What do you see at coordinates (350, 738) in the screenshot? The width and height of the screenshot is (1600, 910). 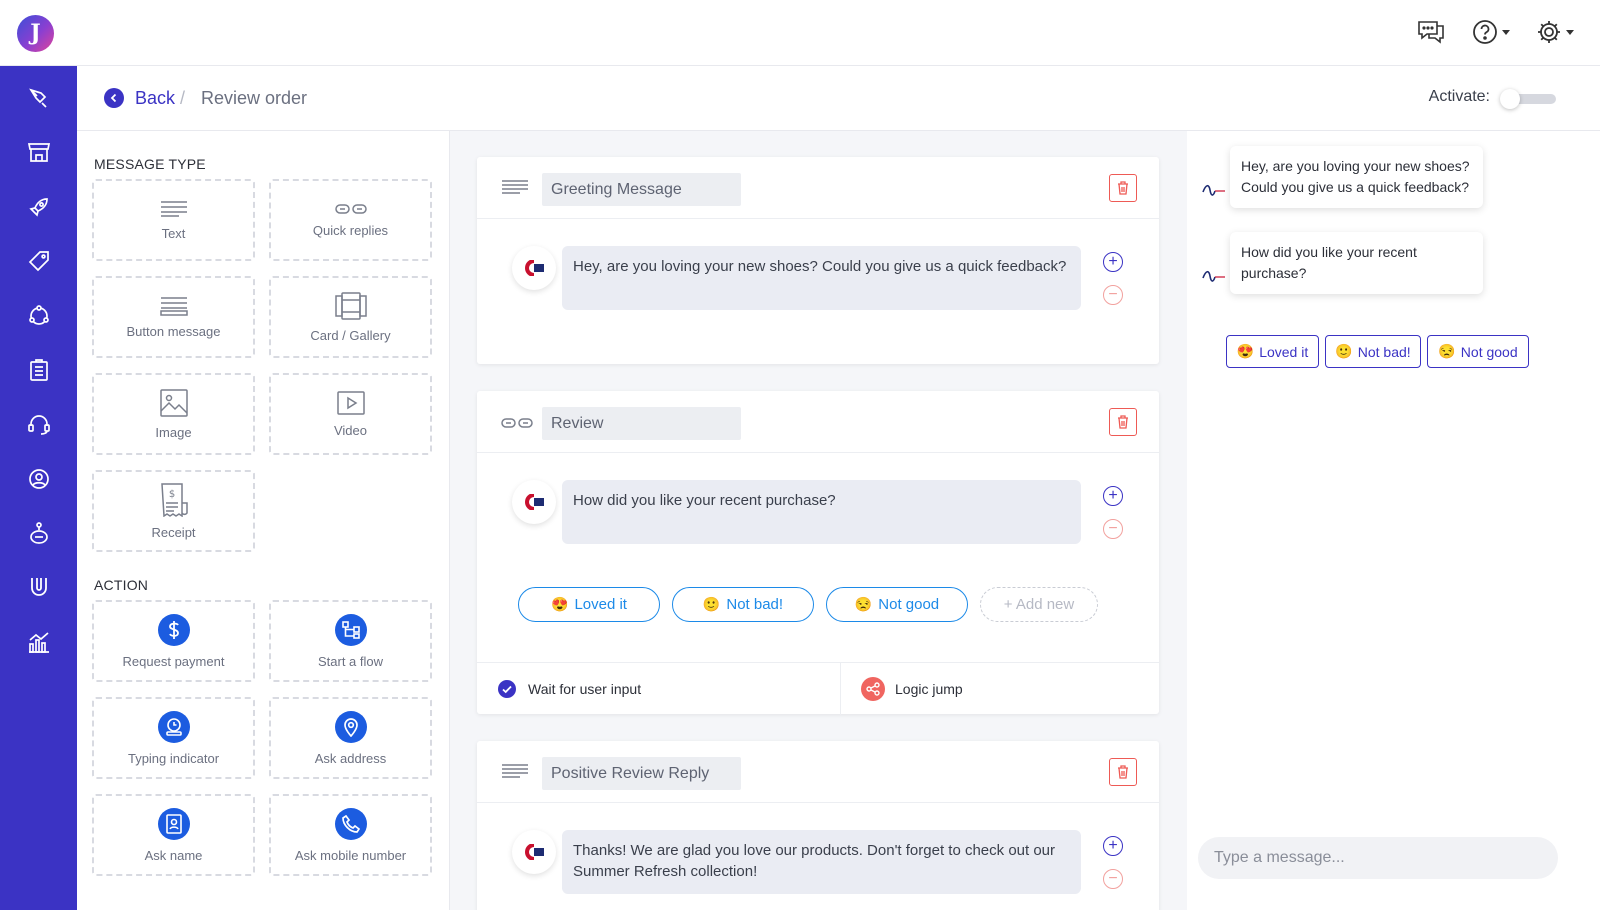 I see `tile-ask-address: Ask address` at bounding box center [350, 738].